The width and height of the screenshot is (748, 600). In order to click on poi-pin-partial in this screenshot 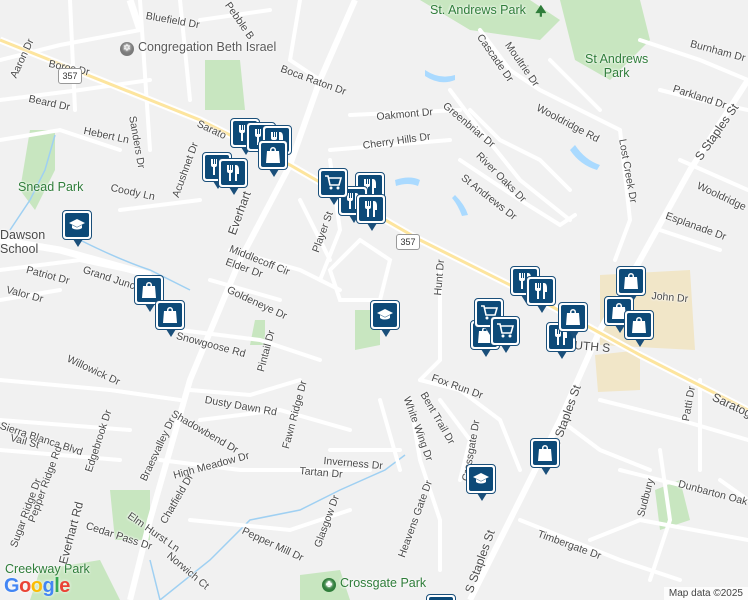, I will do `click(441, 597)`.